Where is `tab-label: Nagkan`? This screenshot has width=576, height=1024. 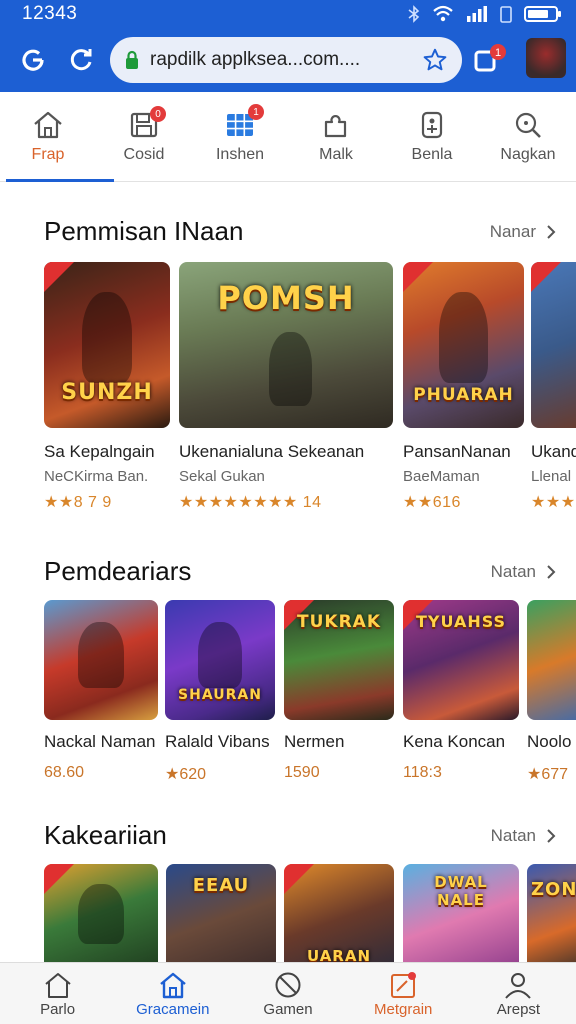
tab-label: Nagkan is located at coordinates (528, 154).